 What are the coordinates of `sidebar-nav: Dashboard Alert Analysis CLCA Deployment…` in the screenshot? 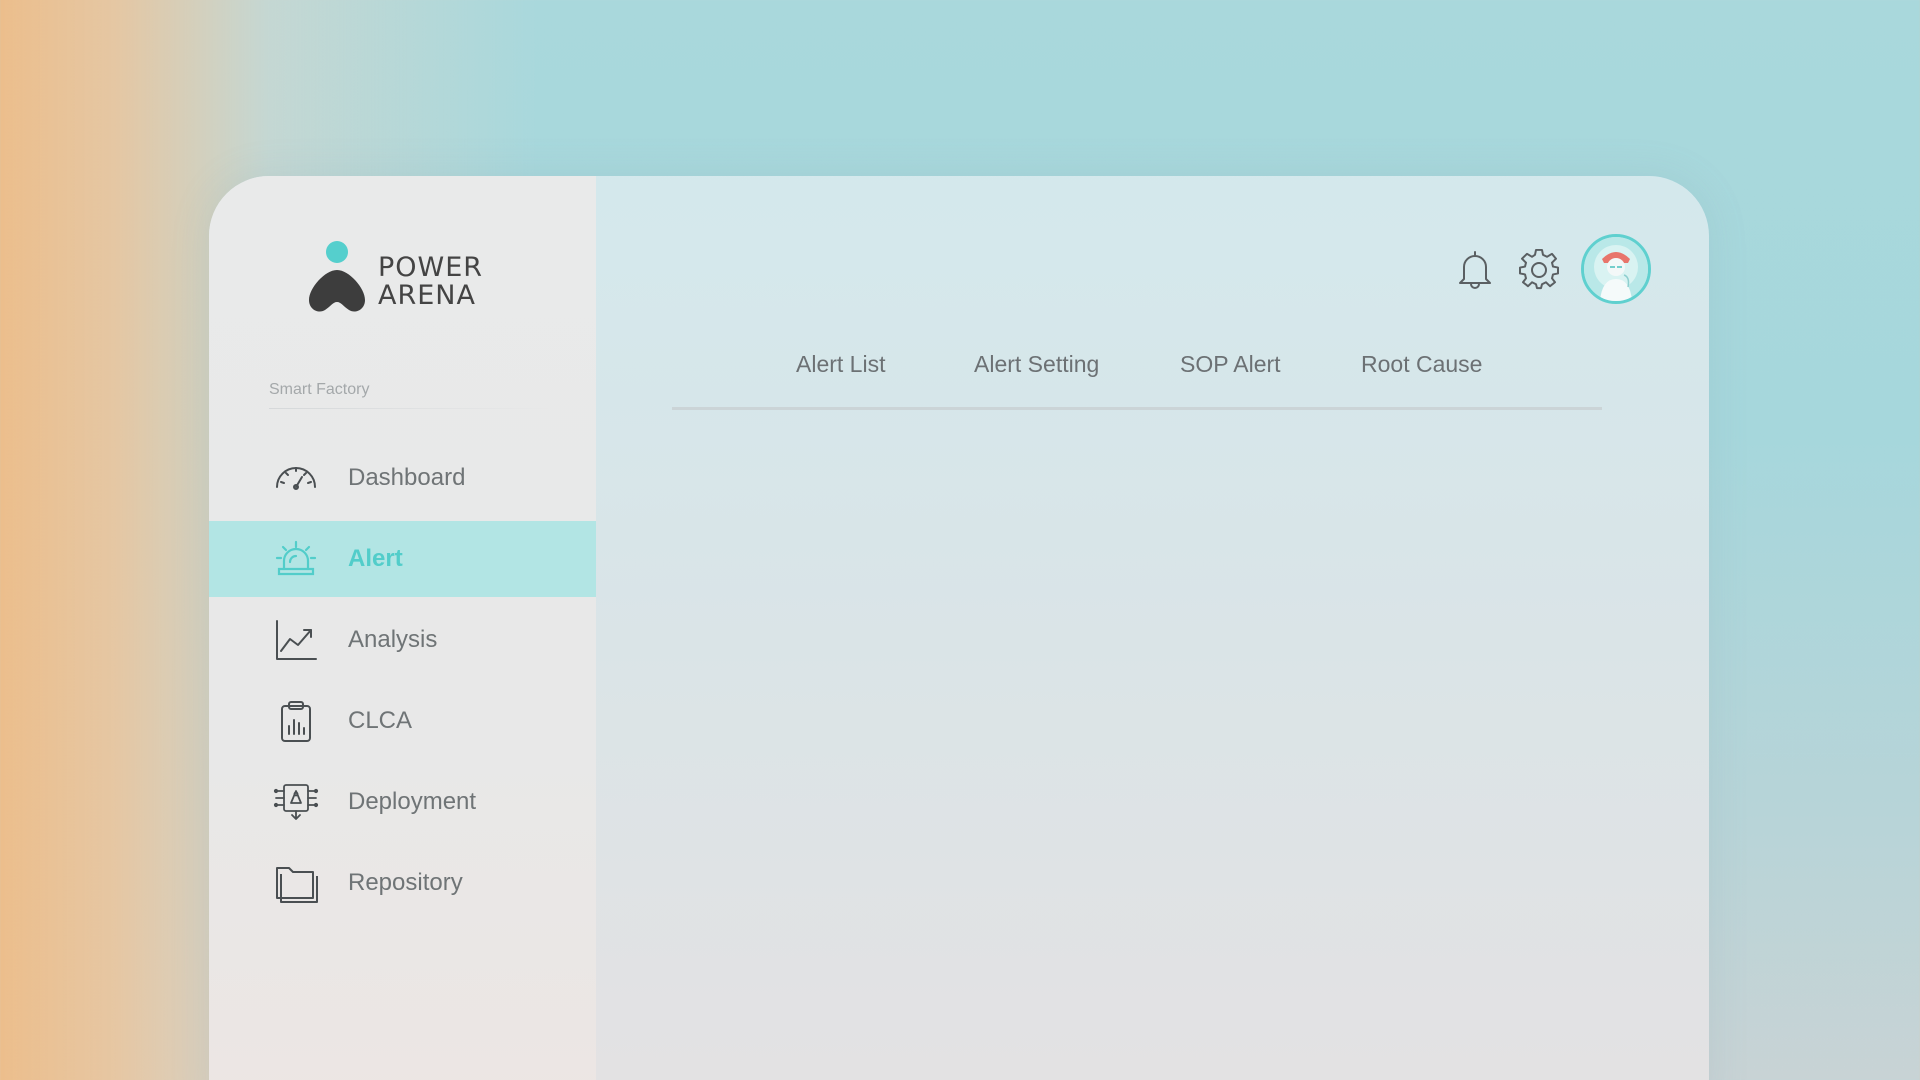 It's located at (402, 683).